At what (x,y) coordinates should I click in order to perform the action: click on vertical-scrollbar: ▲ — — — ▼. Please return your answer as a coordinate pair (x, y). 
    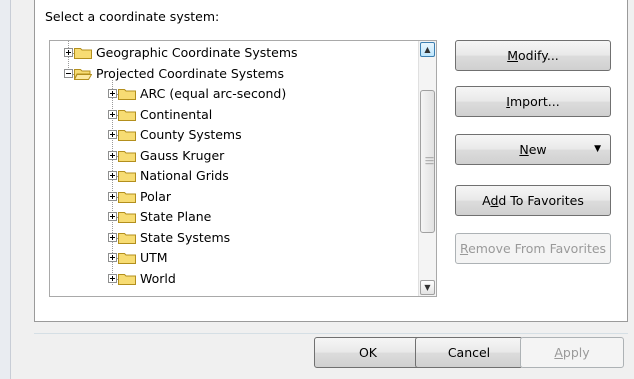
    Looking at the image, I should click on (427, 168).